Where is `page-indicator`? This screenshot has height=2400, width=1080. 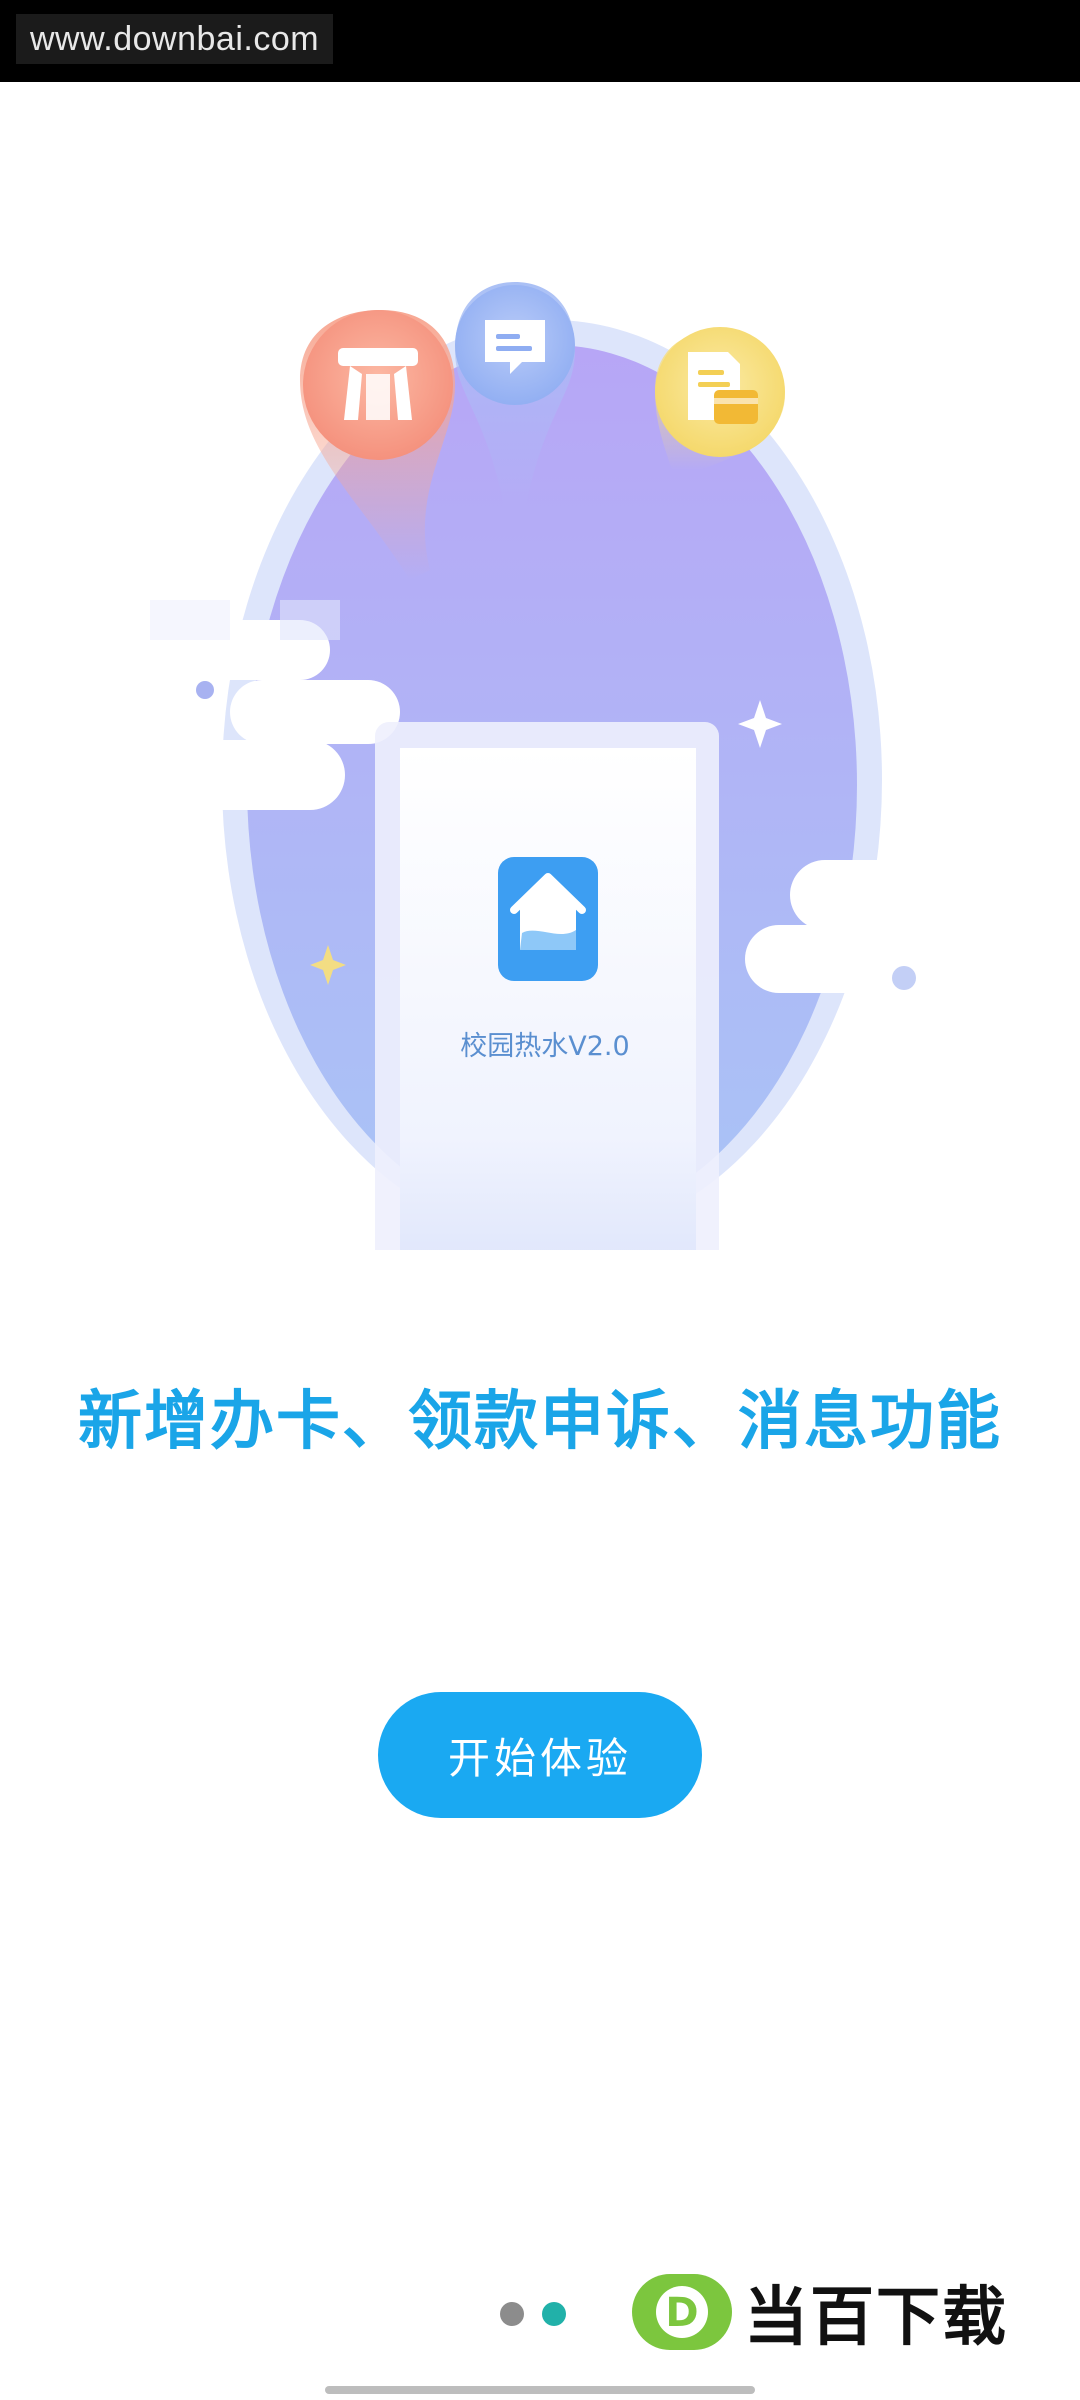
page-indicator is located at coordinates (533, 2314).